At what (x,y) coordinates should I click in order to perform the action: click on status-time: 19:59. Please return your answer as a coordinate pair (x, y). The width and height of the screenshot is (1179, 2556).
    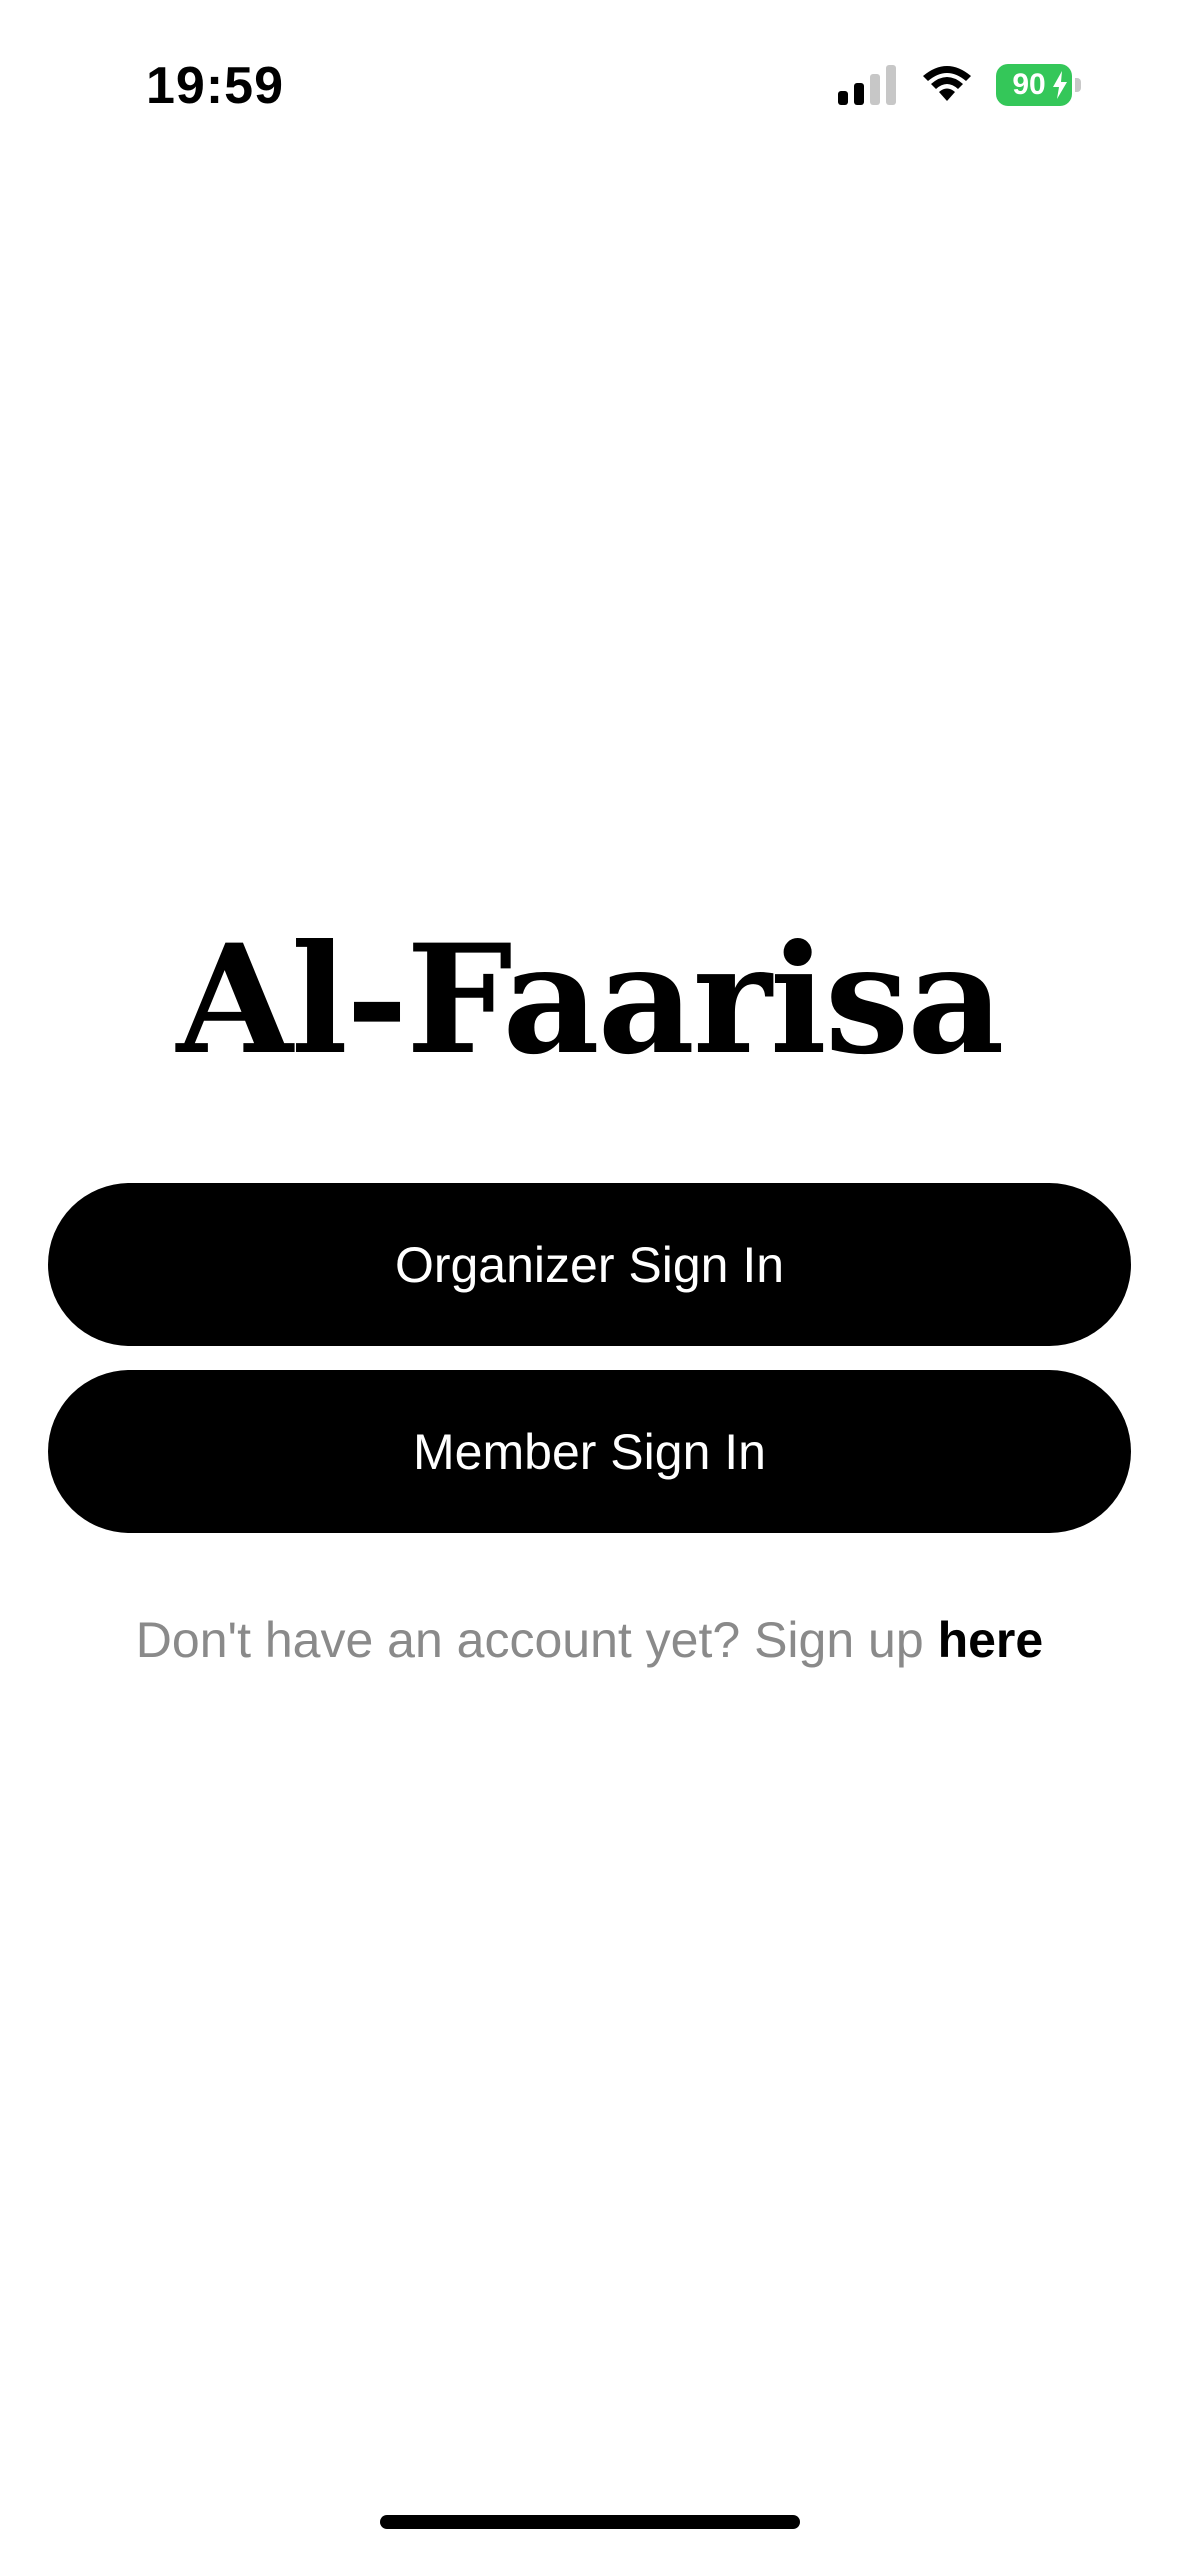
    Looking at the image, I should click on (215, 86).